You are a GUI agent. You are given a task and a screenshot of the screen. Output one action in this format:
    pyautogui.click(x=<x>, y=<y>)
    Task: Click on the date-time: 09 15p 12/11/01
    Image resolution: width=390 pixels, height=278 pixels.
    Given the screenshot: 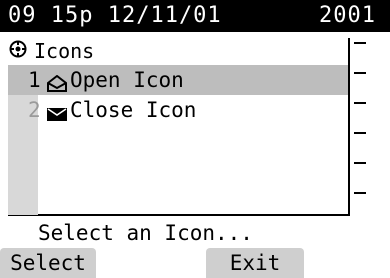 What is the action you would take?
    pyautogui.click(x=115, y=15)
    